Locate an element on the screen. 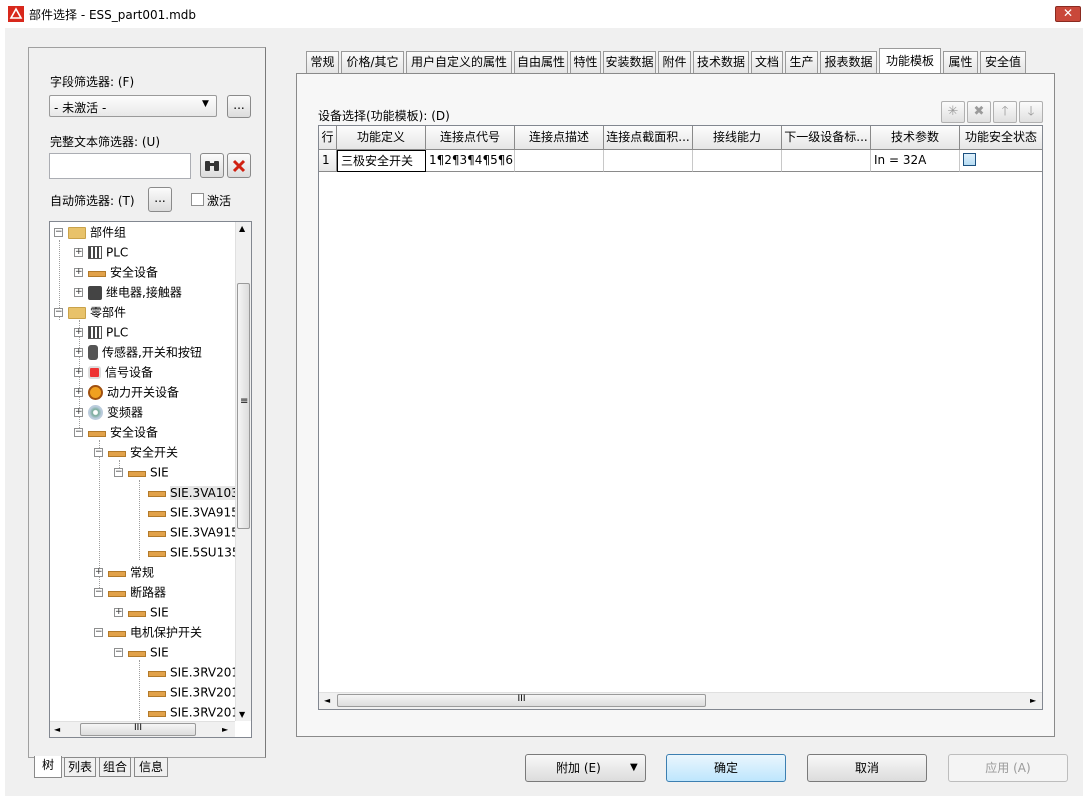 The height and width of the screenshot is (796, 1083). column-header: 功能安全状态 is located at coordinates (1001, 138).